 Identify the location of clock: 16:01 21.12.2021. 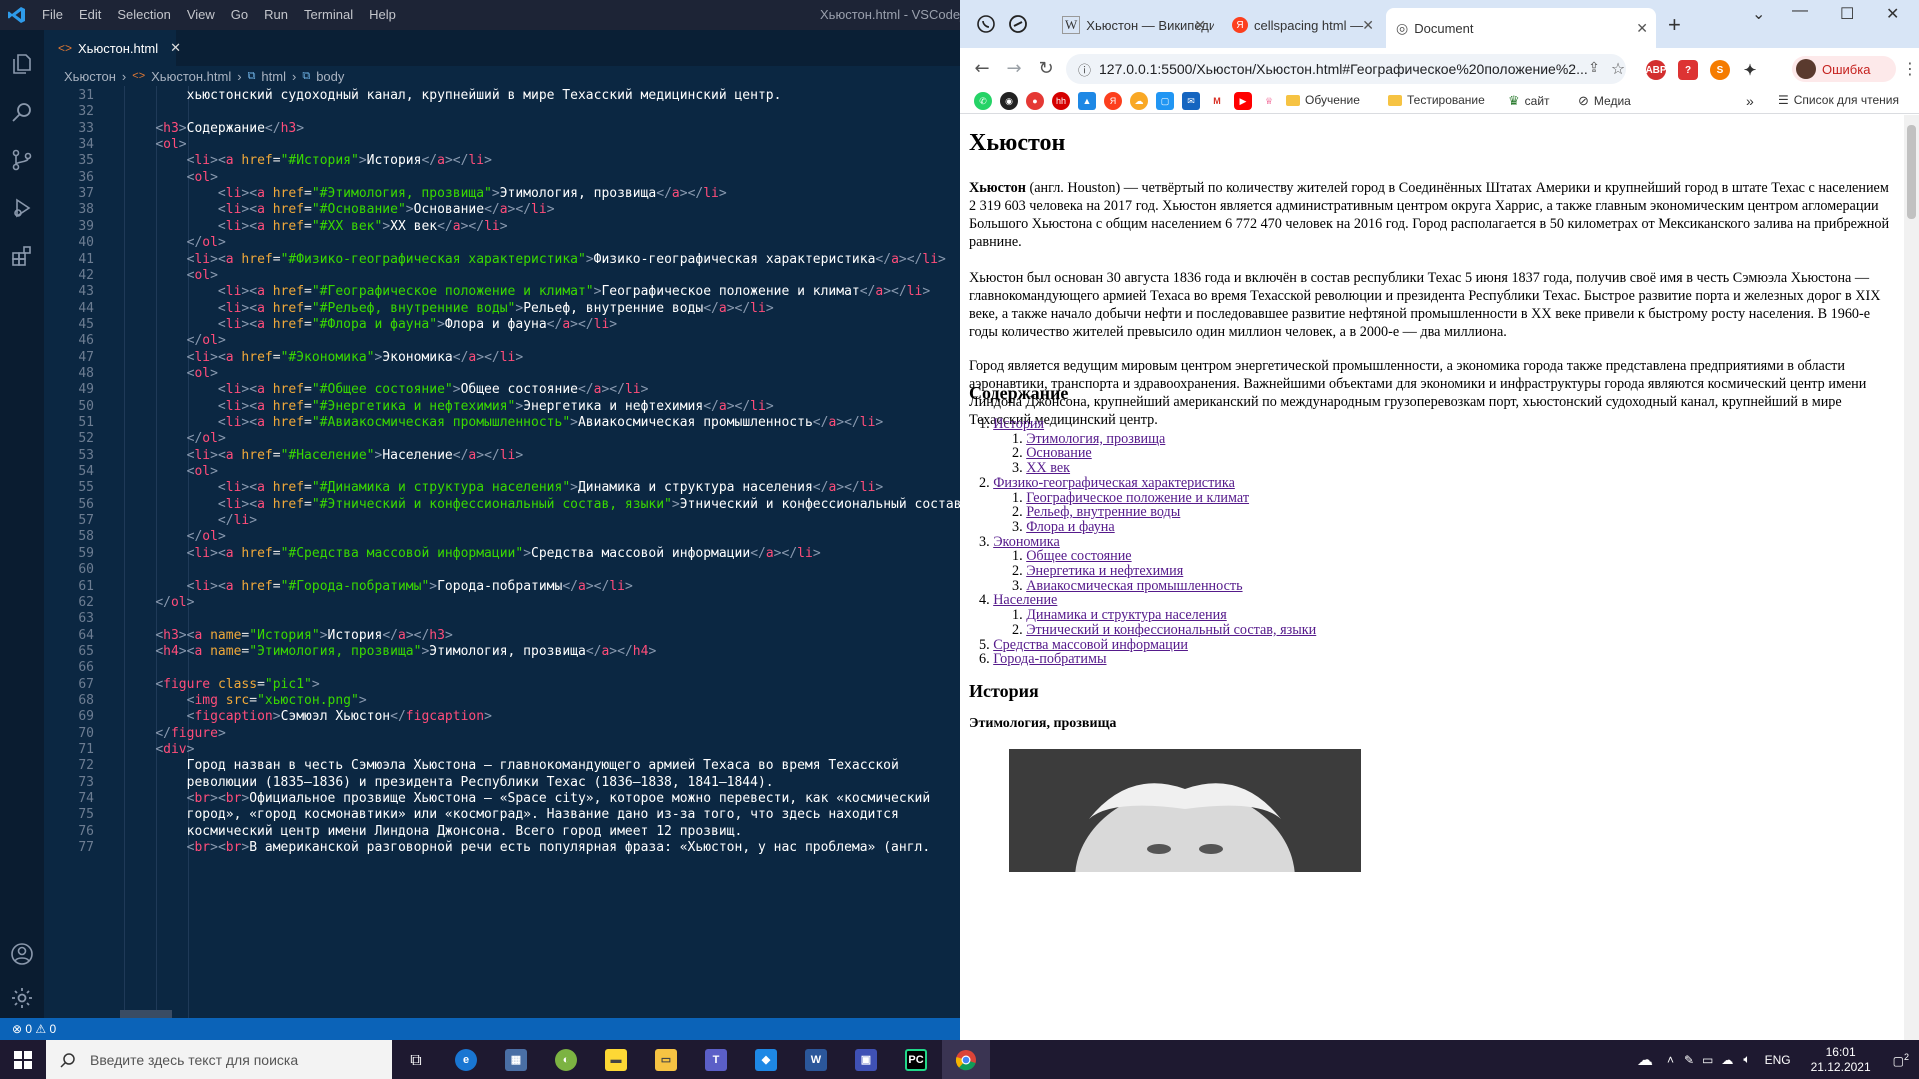
(1841, 1060).